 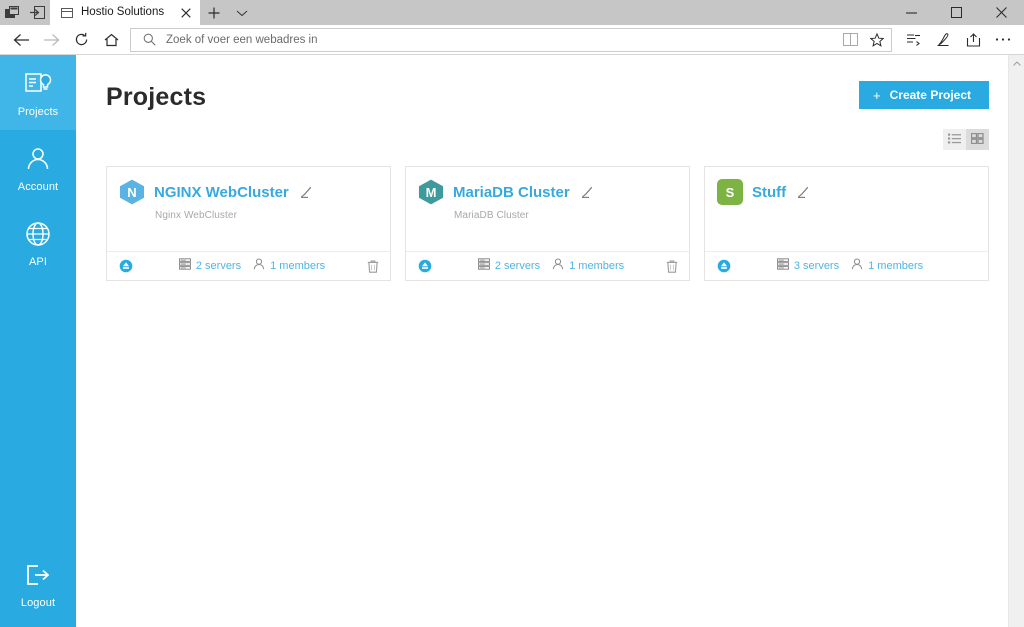 I want to click on more-options-icon, so click(x=1003, y=40).